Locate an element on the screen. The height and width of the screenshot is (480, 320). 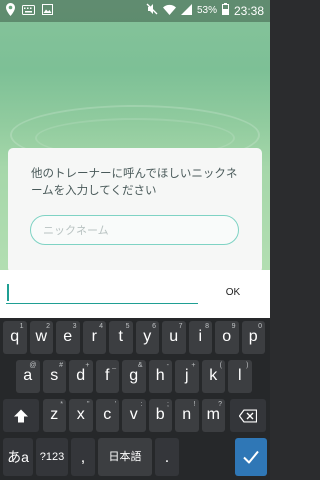
clock: 23:38 is located at coordinates (248, 10).